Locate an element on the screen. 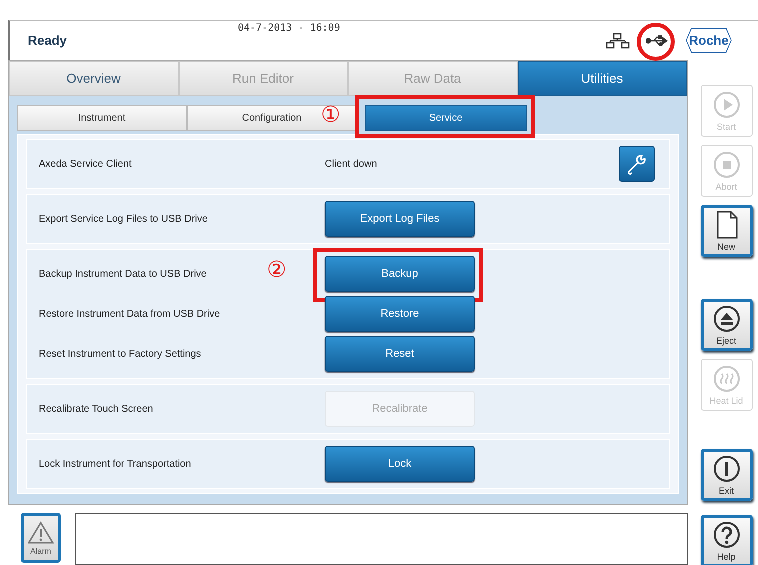  play-icon is located at coordinates (726, 104).